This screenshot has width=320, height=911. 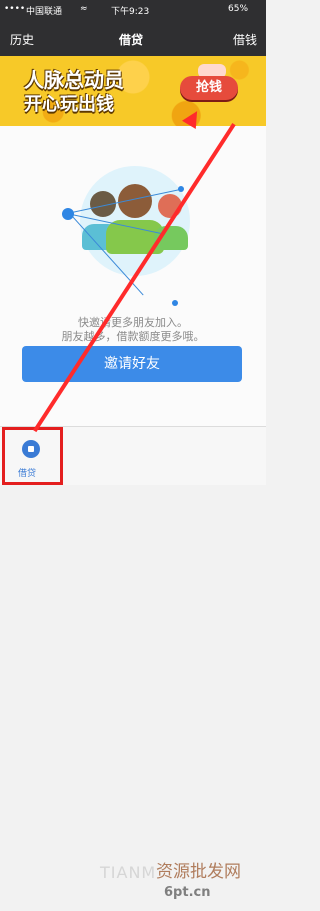 What do you see at coordinates (133, 336) in the screenshot?
I see `invite-description-line-2: 朋友越多，借款额度更多哦。` at bounding box center [133, 336].